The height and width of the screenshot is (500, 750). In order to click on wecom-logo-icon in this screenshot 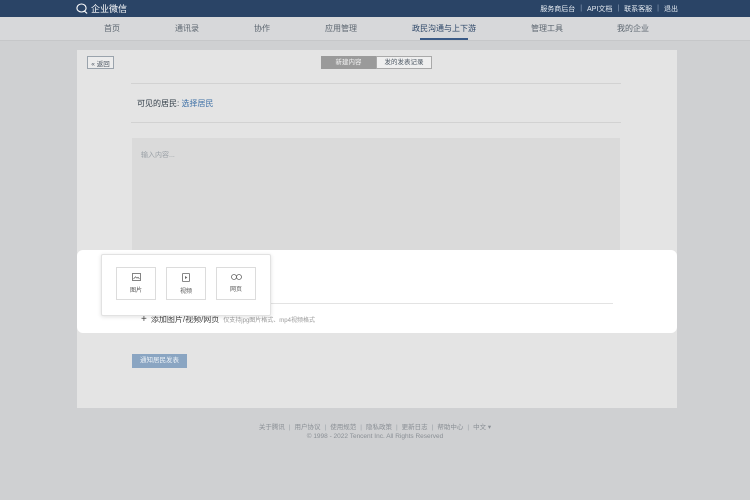, I will do `click(82, 8)`.